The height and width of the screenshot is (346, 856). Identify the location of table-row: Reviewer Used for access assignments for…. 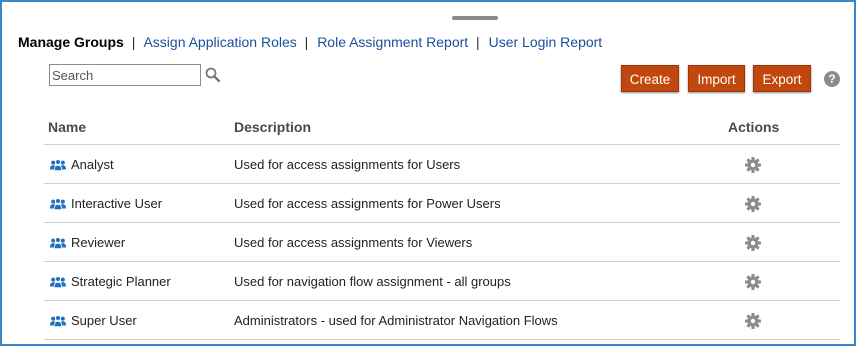
(442, 242).